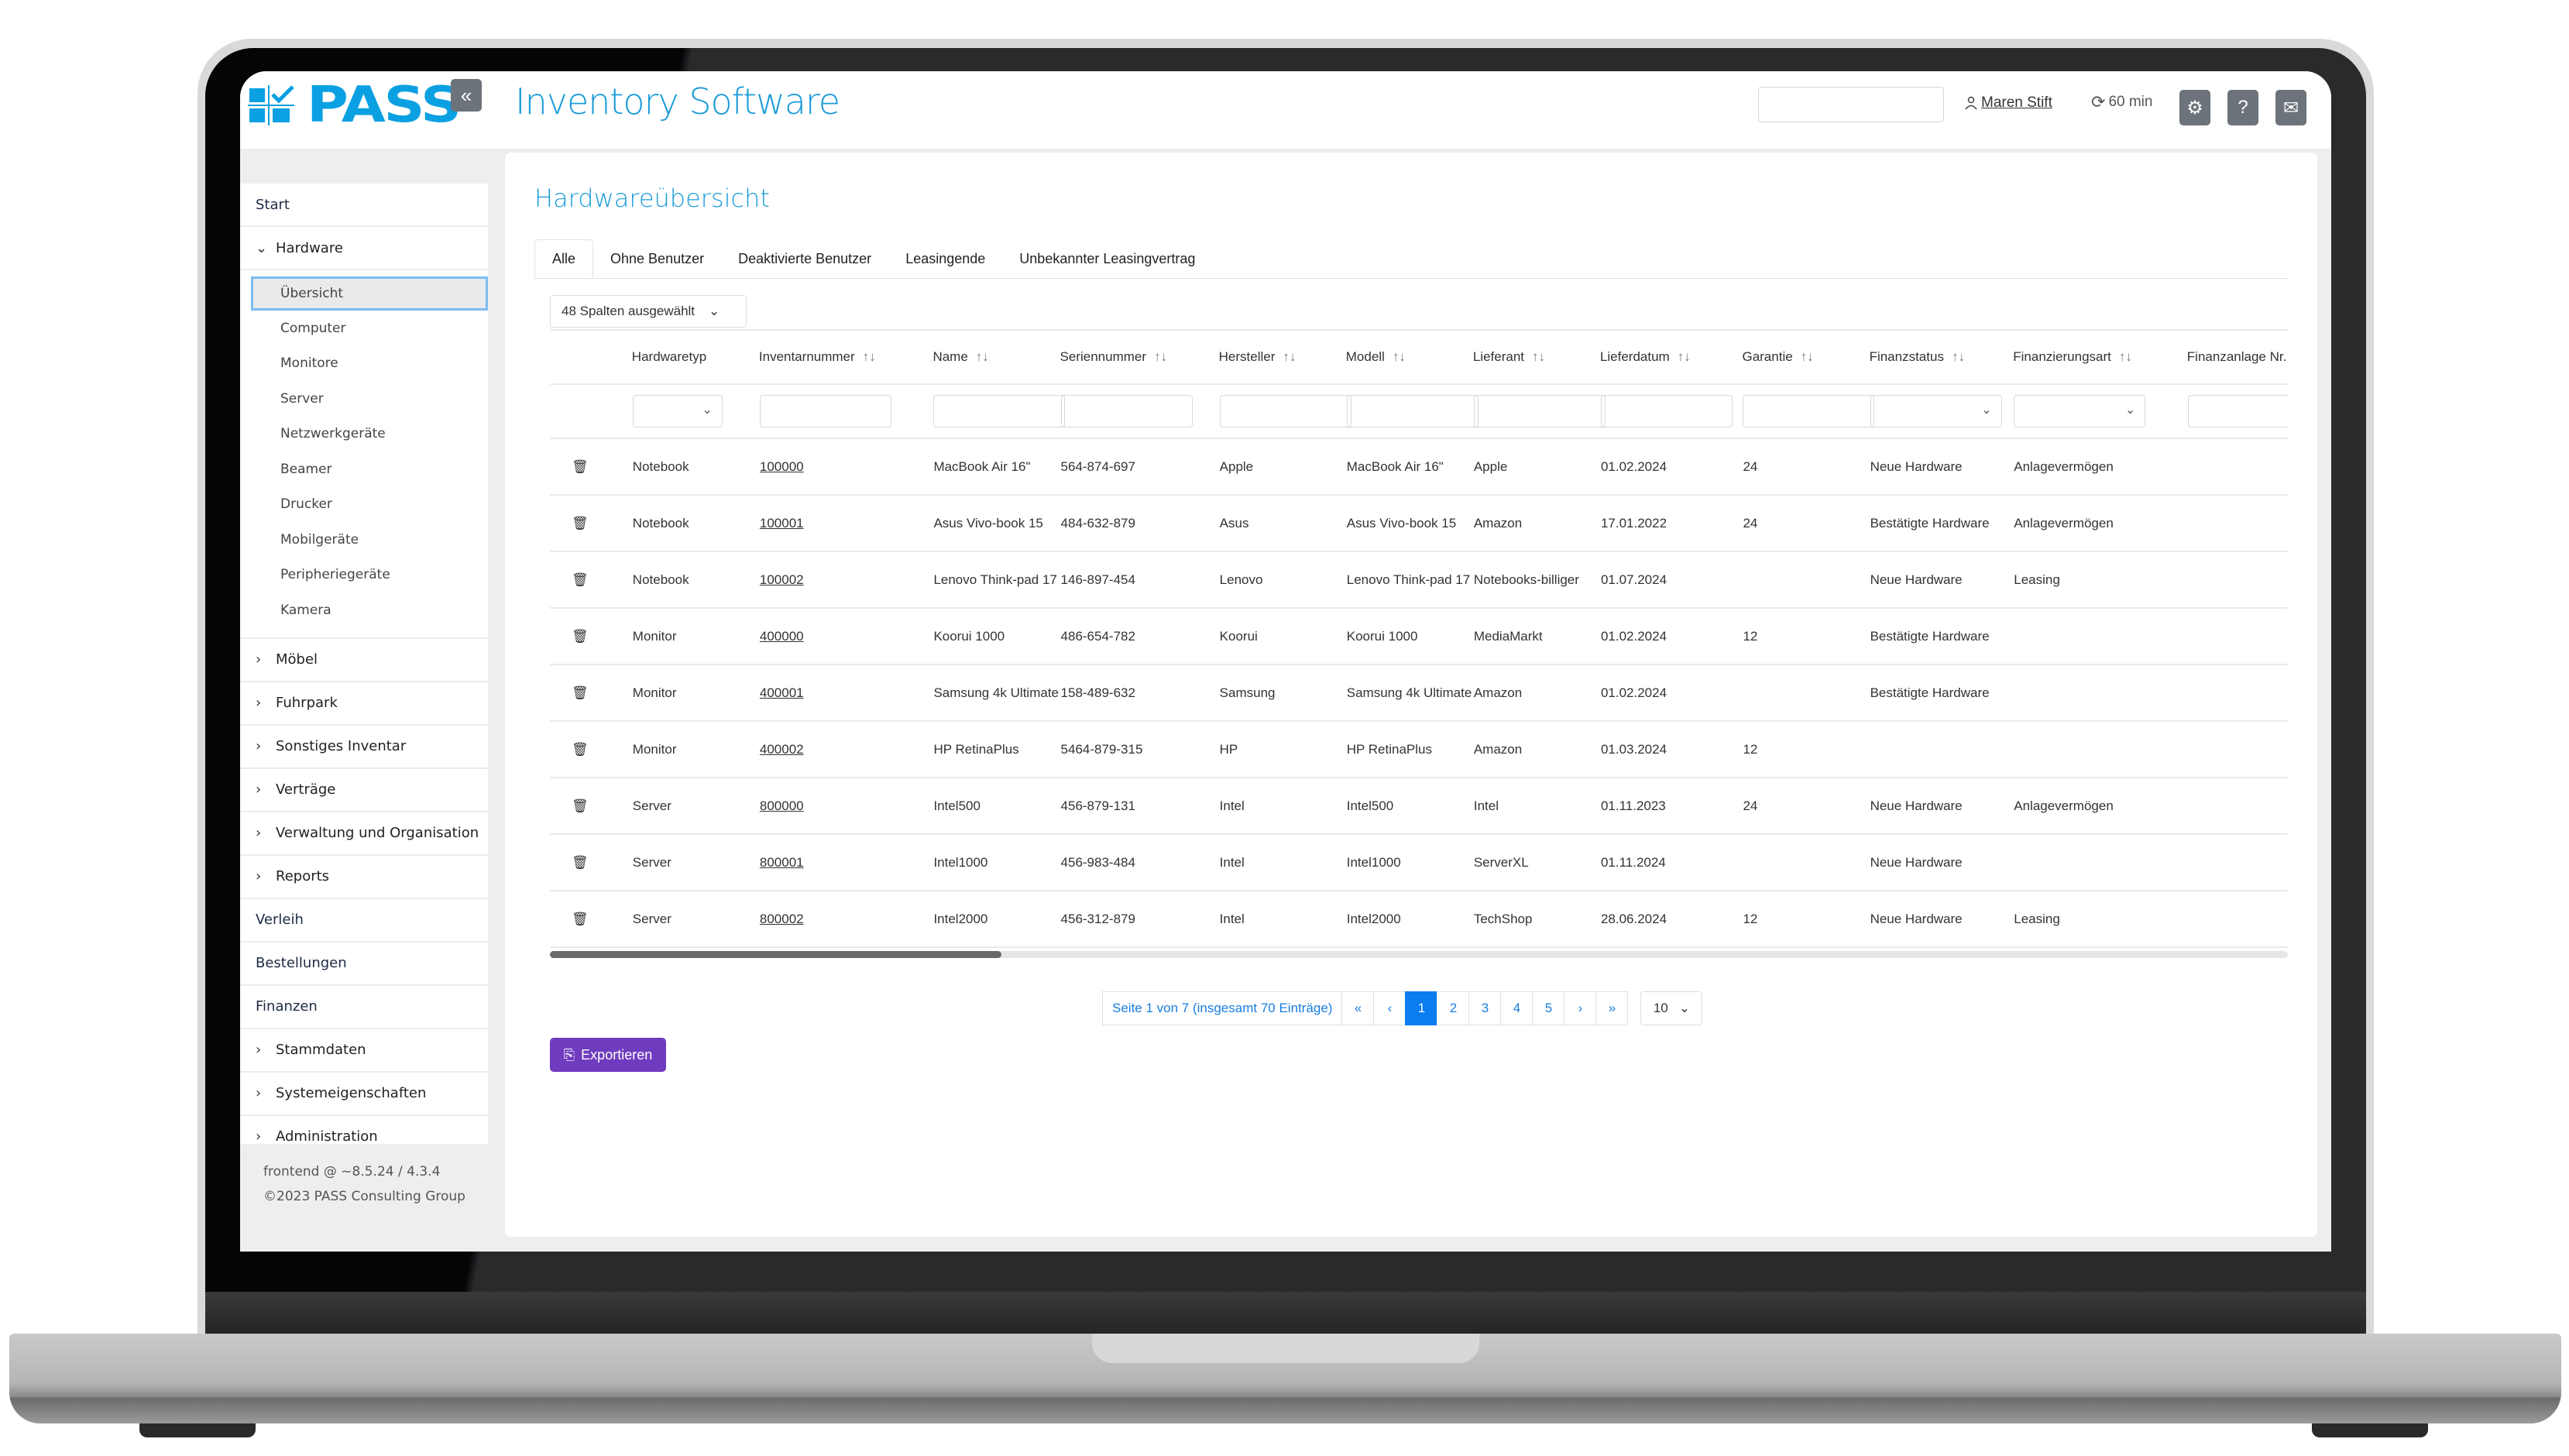 This screenshot has height=1456, width=2569. I want to click on scrollbar-thumb, so click(776, 955).